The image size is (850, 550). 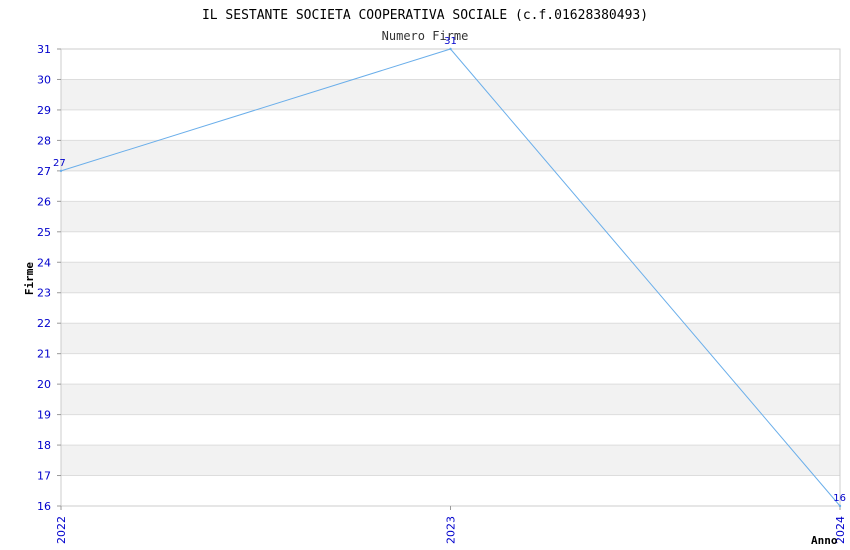 What do you see at coordinates (44, 232) in the screenshot?
I see `y-tick-label: 25` at bounding box center [44, 232].